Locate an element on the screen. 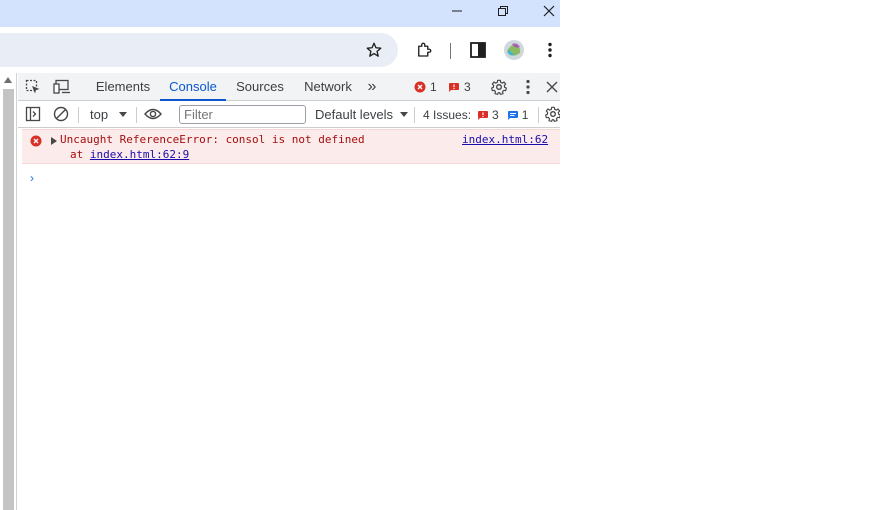 The width and height of the screenshot is (891, 510). scrollbar-thumb is located at coordinates (8, 299).